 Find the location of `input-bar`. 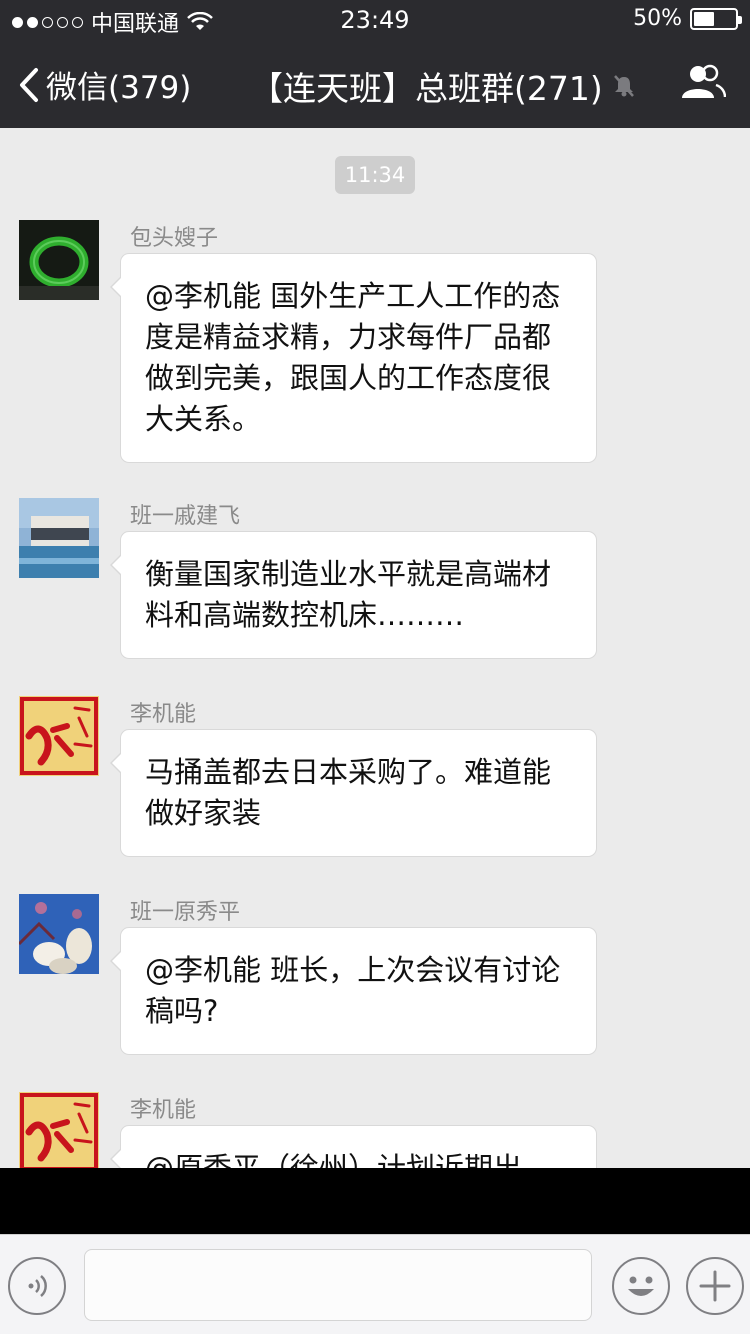

input-bar is located at coordinates (375, 1284).